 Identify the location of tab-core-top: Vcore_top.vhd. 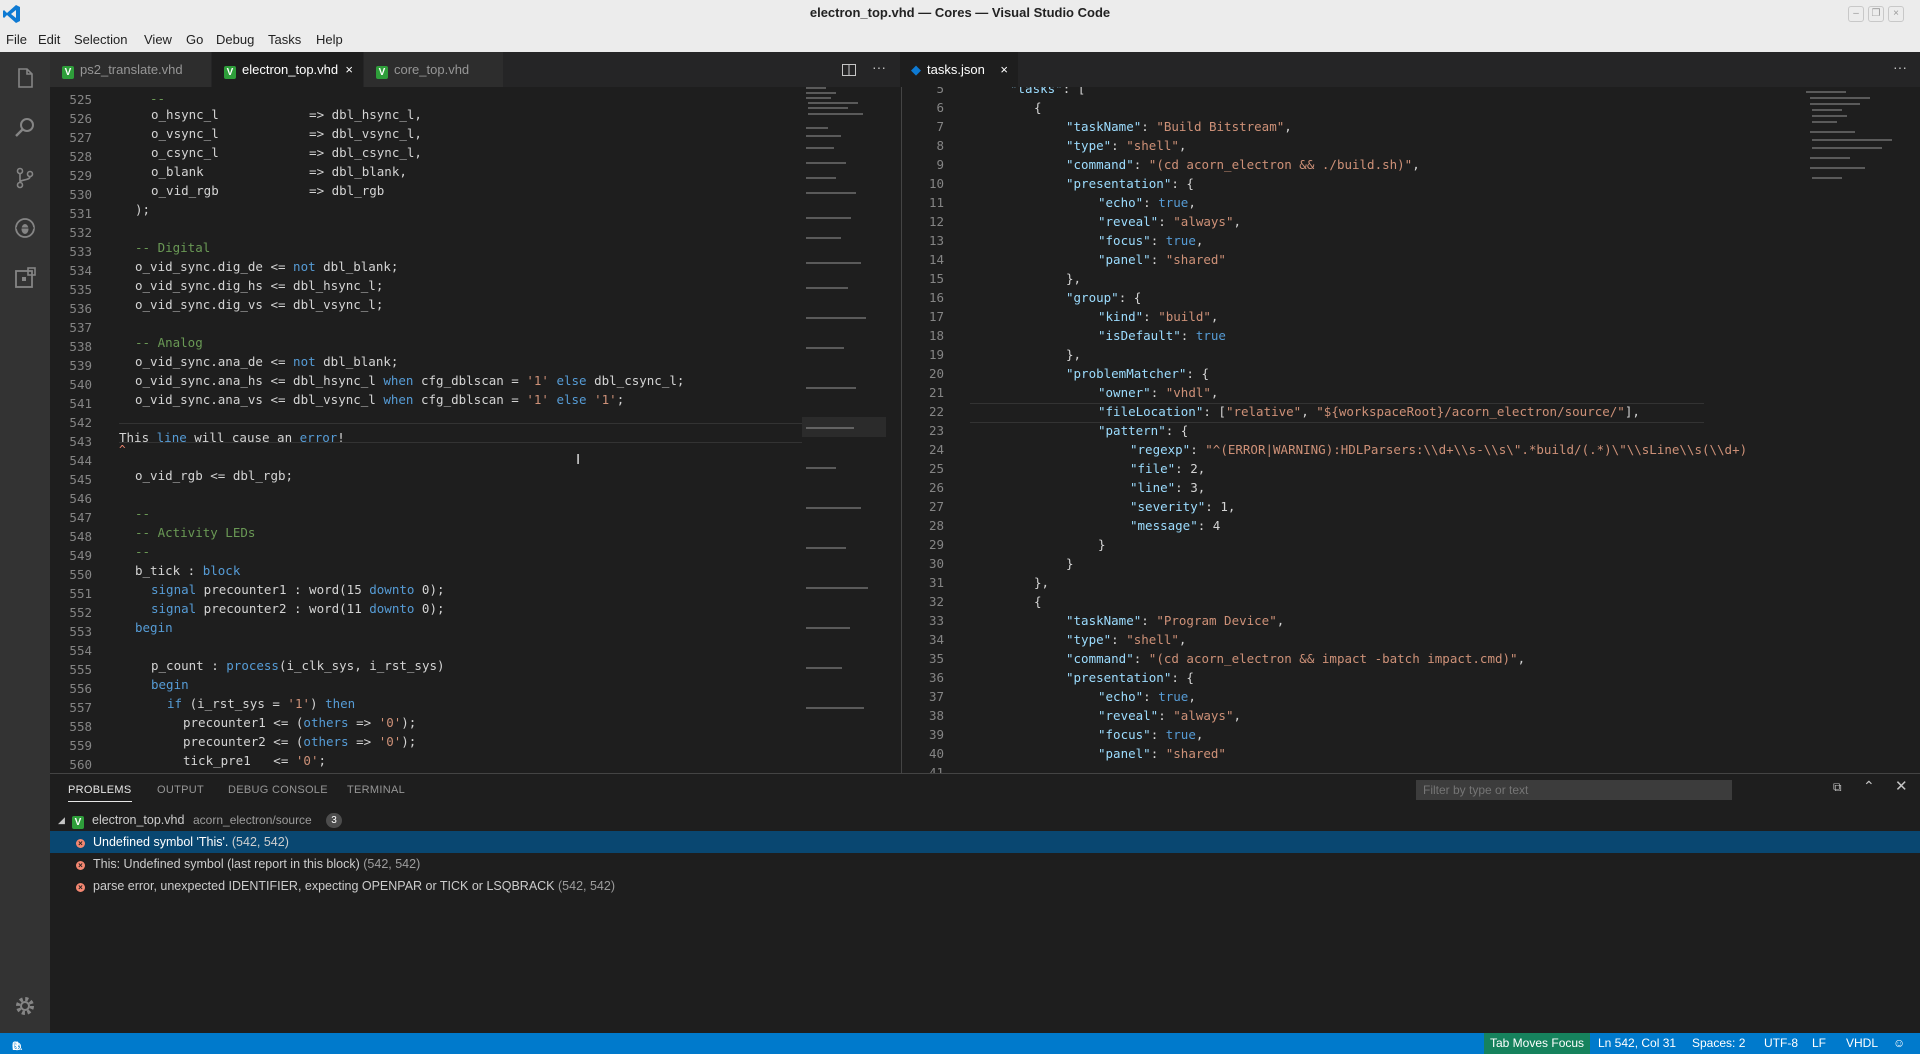
(434, 69).